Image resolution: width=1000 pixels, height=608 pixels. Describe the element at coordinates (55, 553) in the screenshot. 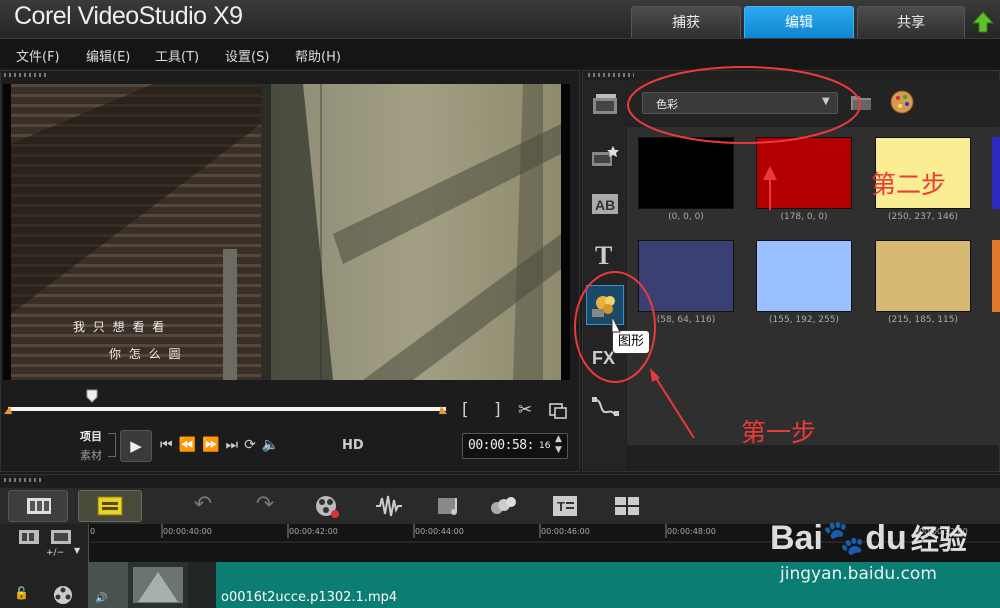

I see `track-add-control: +/−` at that location.